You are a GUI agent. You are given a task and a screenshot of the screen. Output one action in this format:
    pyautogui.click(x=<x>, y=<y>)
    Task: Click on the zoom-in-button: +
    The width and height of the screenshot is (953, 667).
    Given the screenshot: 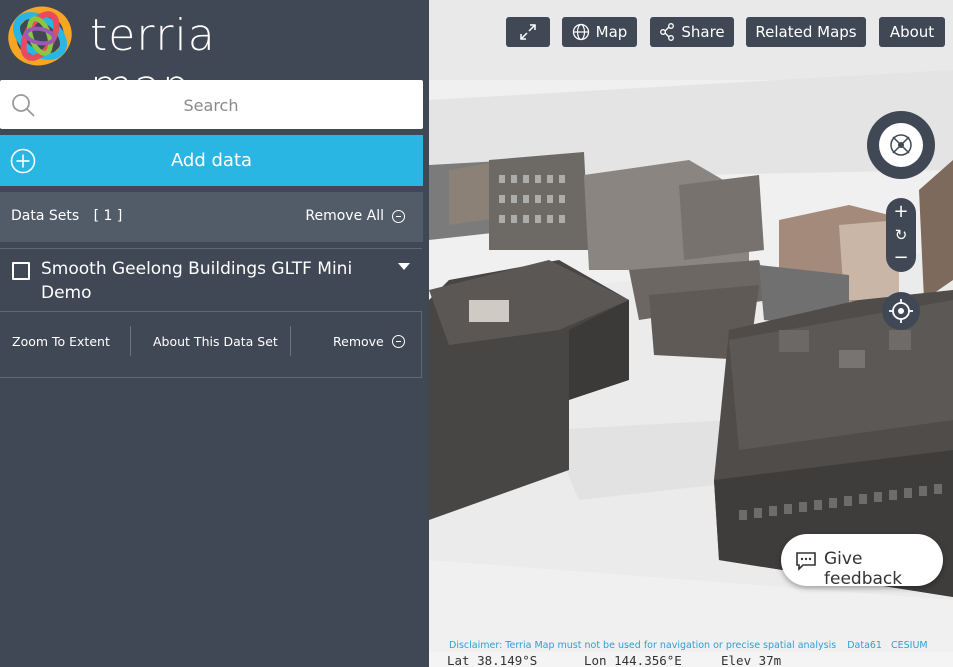 What is the action you would take?
    pyautogui.click(x=901, y=212)
    